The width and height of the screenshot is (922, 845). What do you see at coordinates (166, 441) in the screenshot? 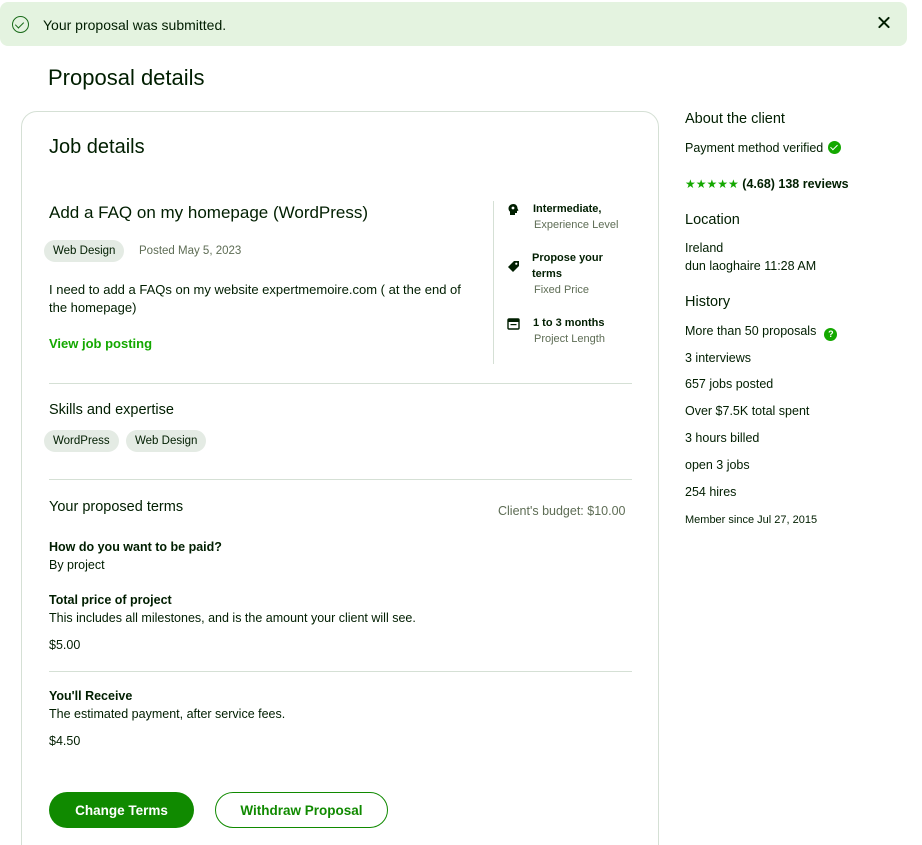
I see `skill-chip: Web Design` at bounding box center [166, 441].